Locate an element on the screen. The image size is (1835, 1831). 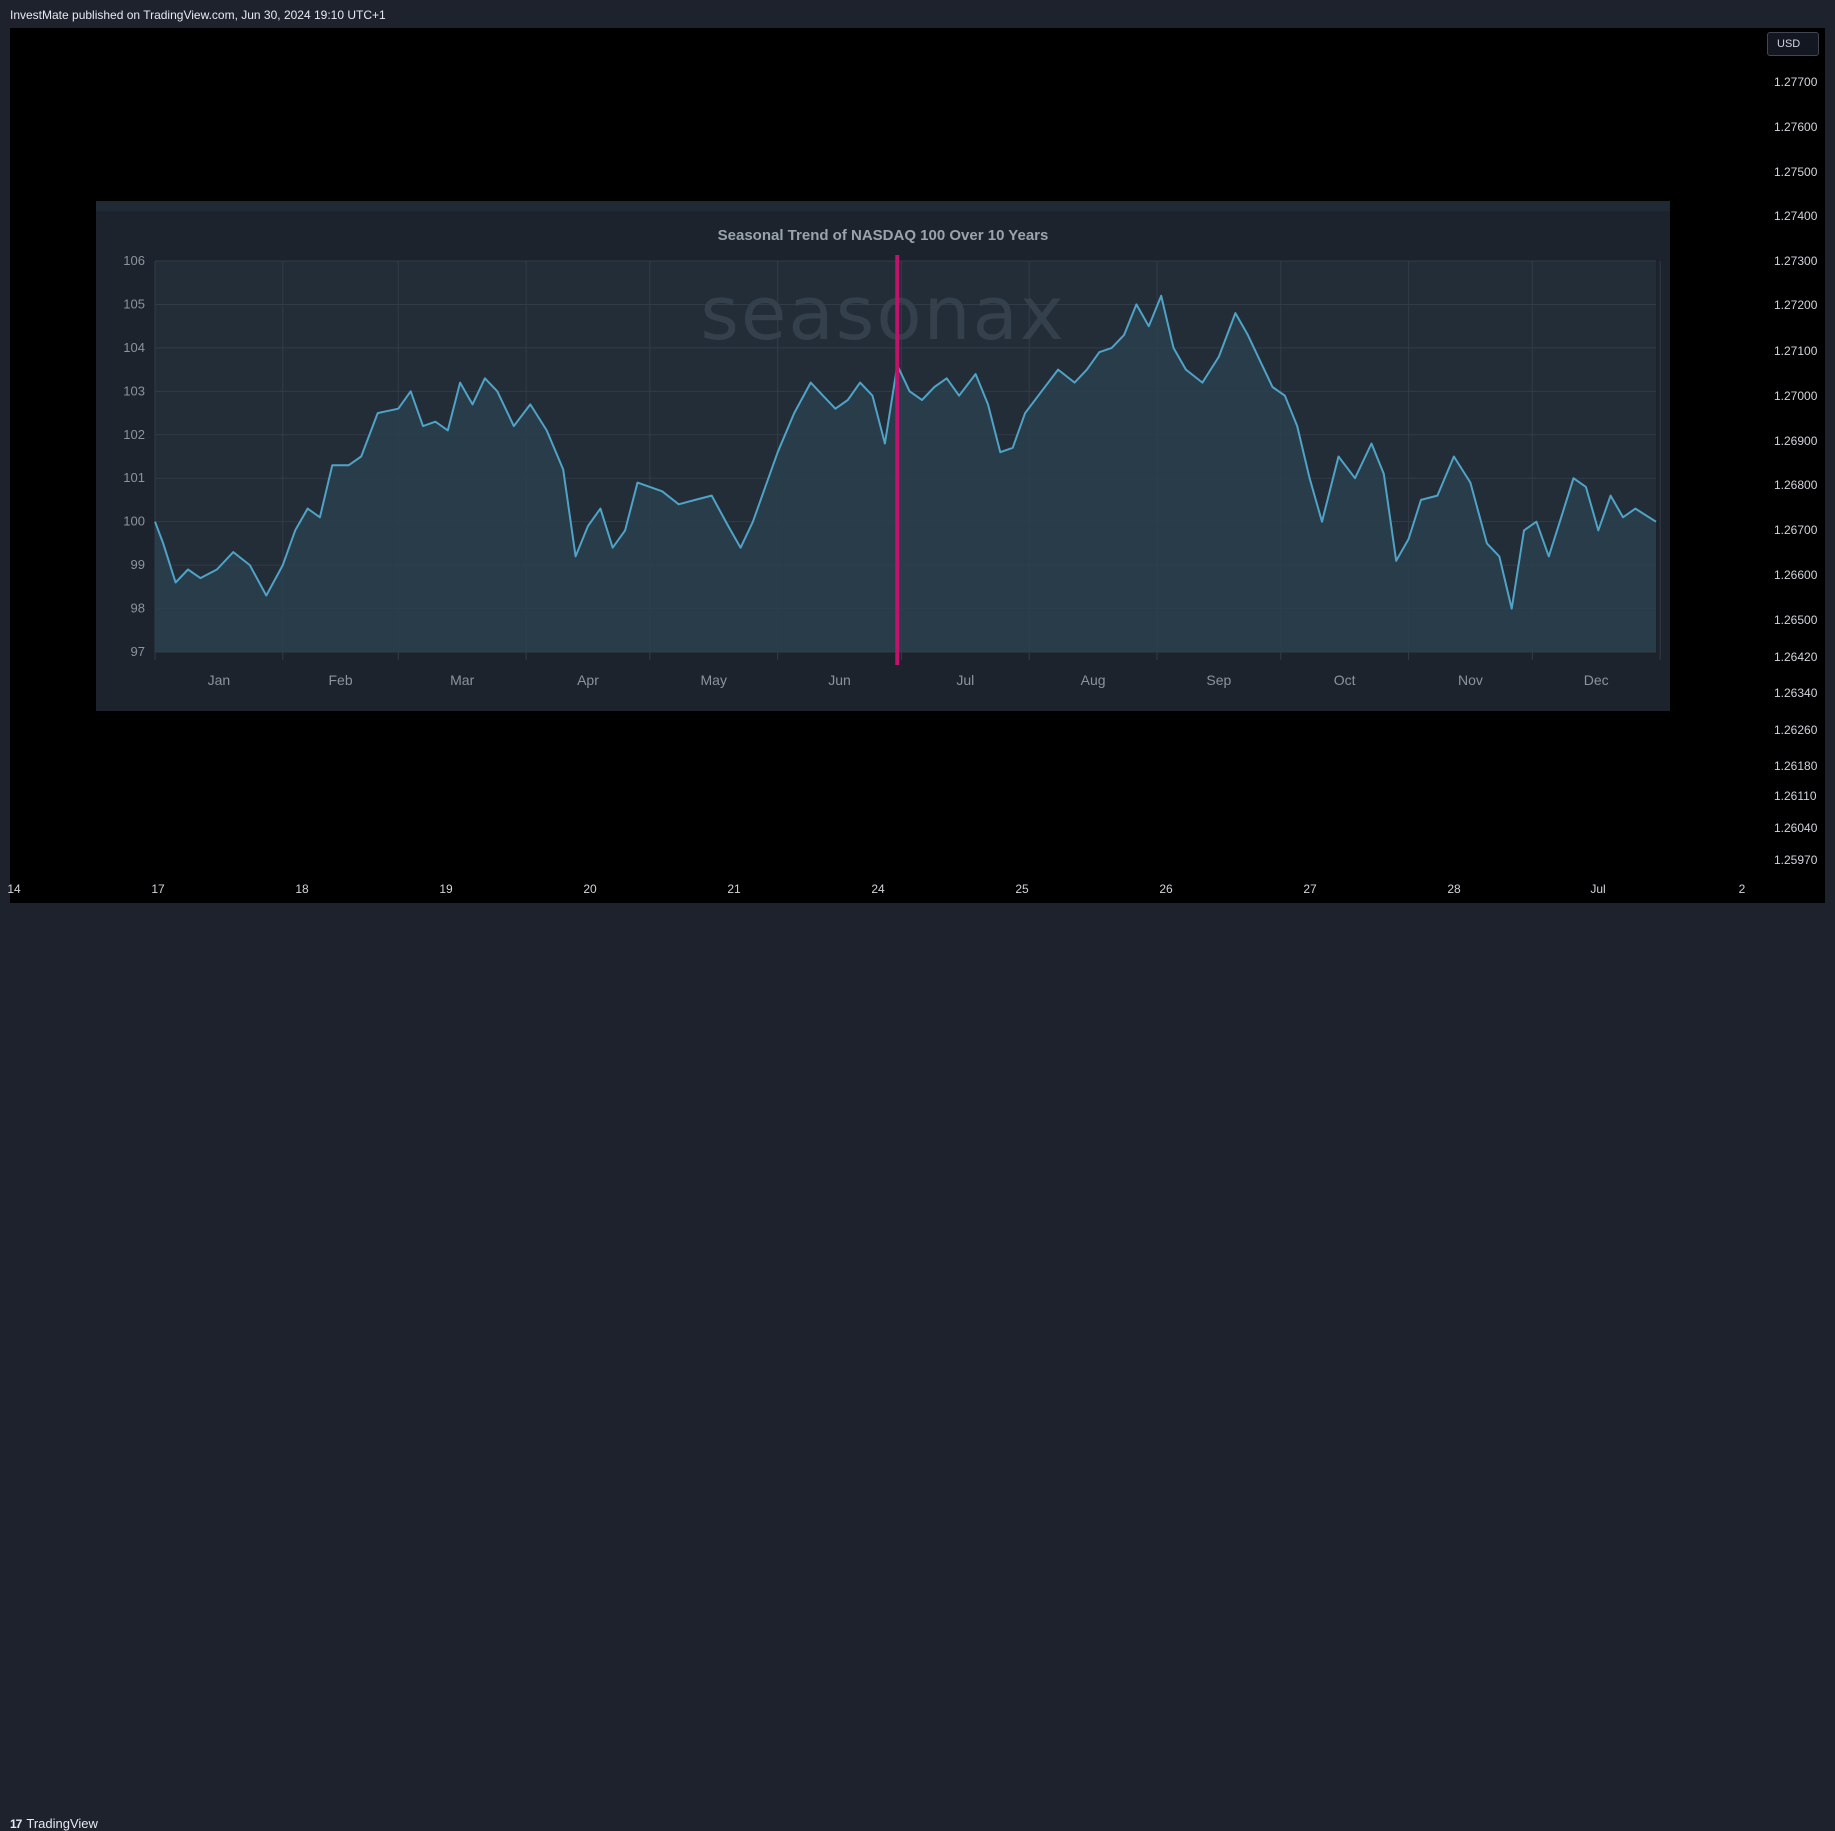
y-tick-label: 104 is located at coordinates (134, 347).